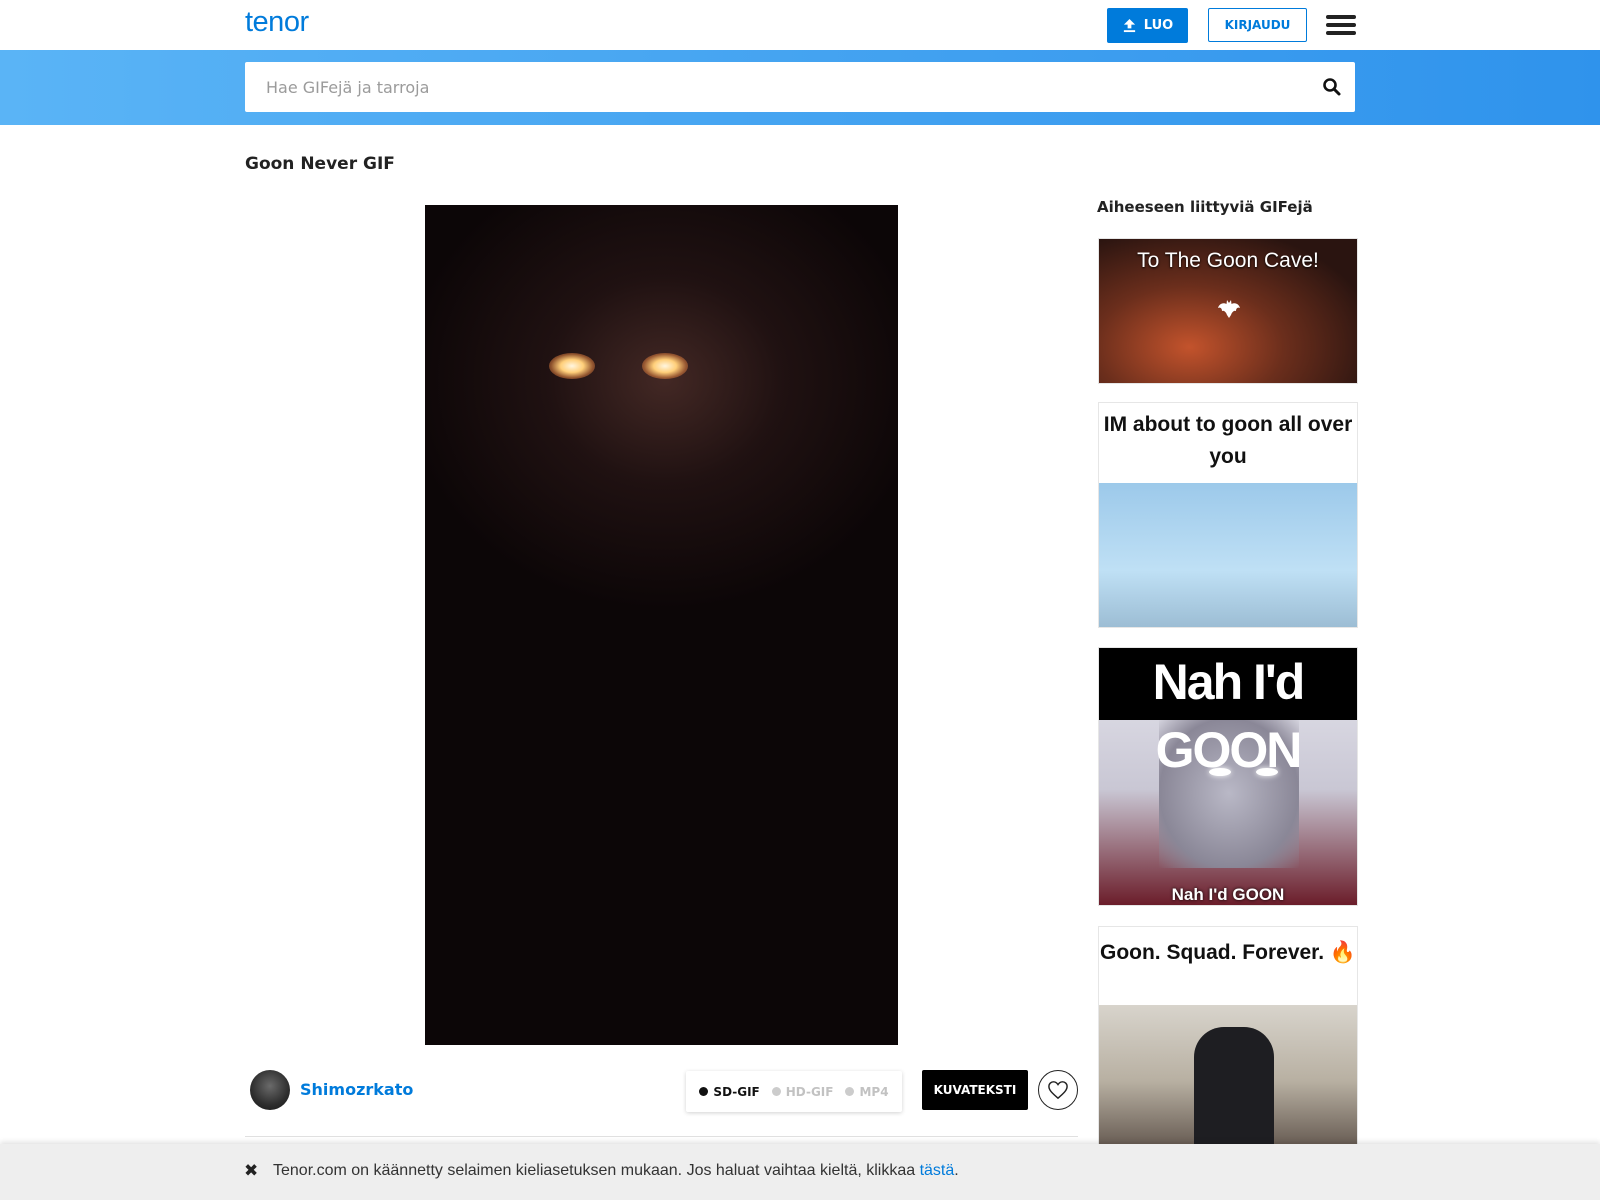  What do you see at coordinates (1228, 555) in the screenshot?
I see `sky-image` at bounding box center [1228, 555].